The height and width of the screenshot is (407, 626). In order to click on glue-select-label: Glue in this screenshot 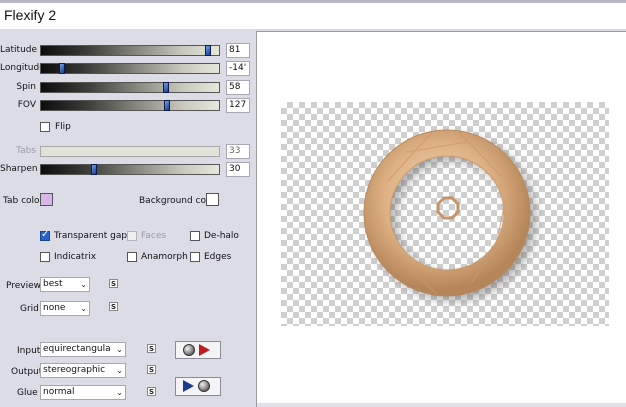, I will do `click(27, 393)`.